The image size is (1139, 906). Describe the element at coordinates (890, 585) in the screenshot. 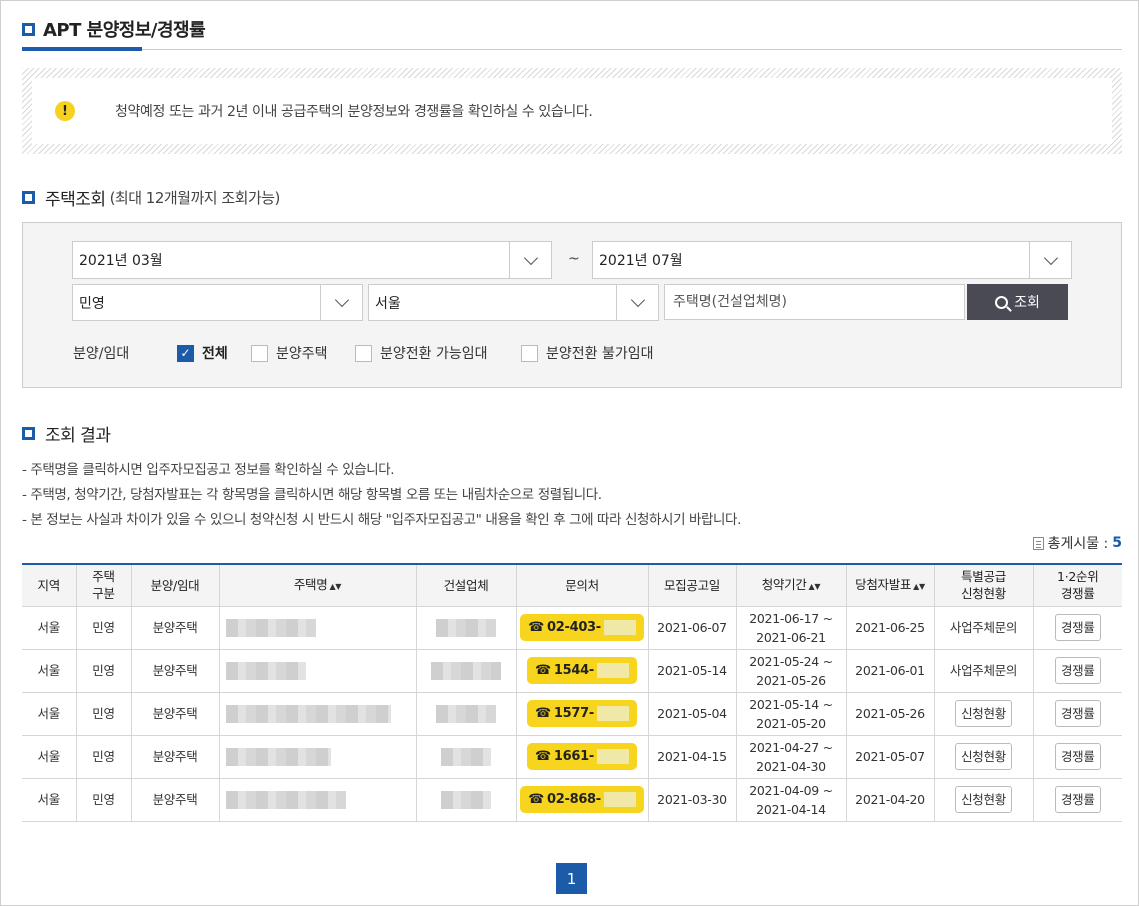

I see `column-header: 당첨자발표 ▲▼` at that location.